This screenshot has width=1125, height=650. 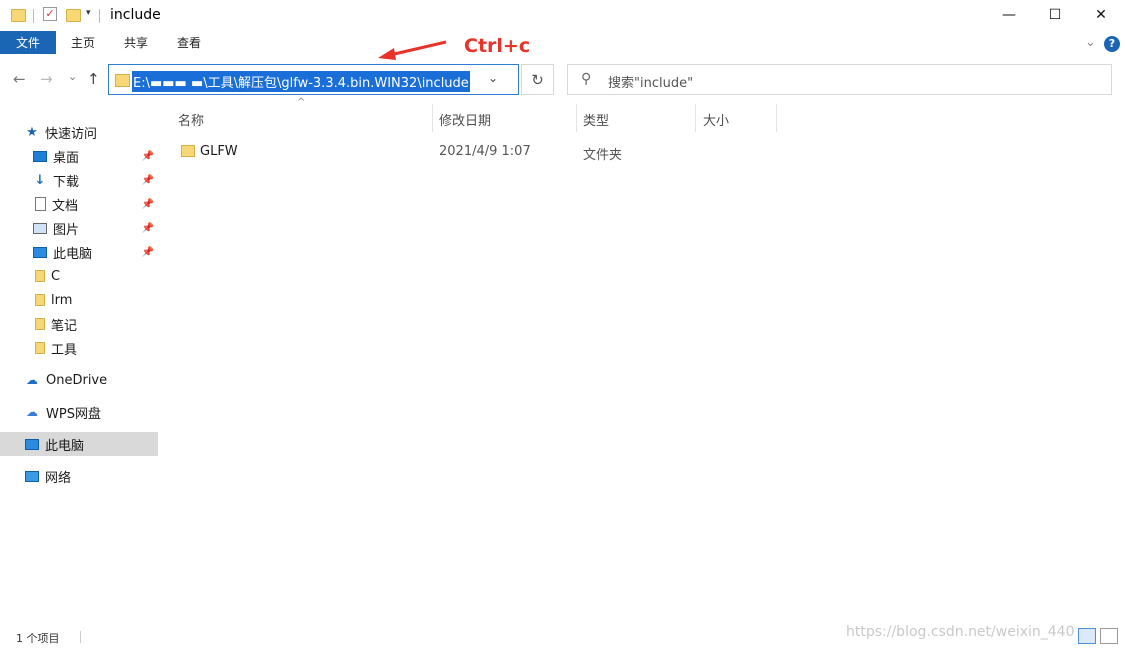 What do you see at coordinates (93, 79) in the screenshot?
I see `up-button: ↑` at bounding box center [93, 79].